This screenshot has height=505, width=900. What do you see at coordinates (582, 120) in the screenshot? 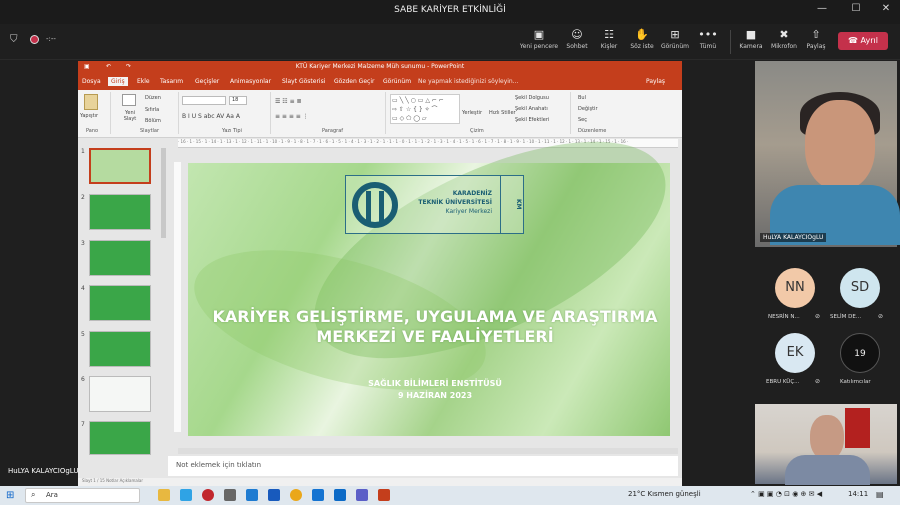
I see `select-button: Seç` at bounding box center [582, 120].